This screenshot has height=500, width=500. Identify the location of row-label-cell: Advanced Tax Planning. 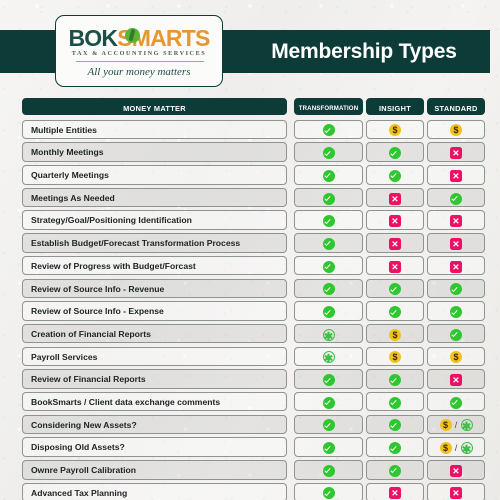
(154, 491).